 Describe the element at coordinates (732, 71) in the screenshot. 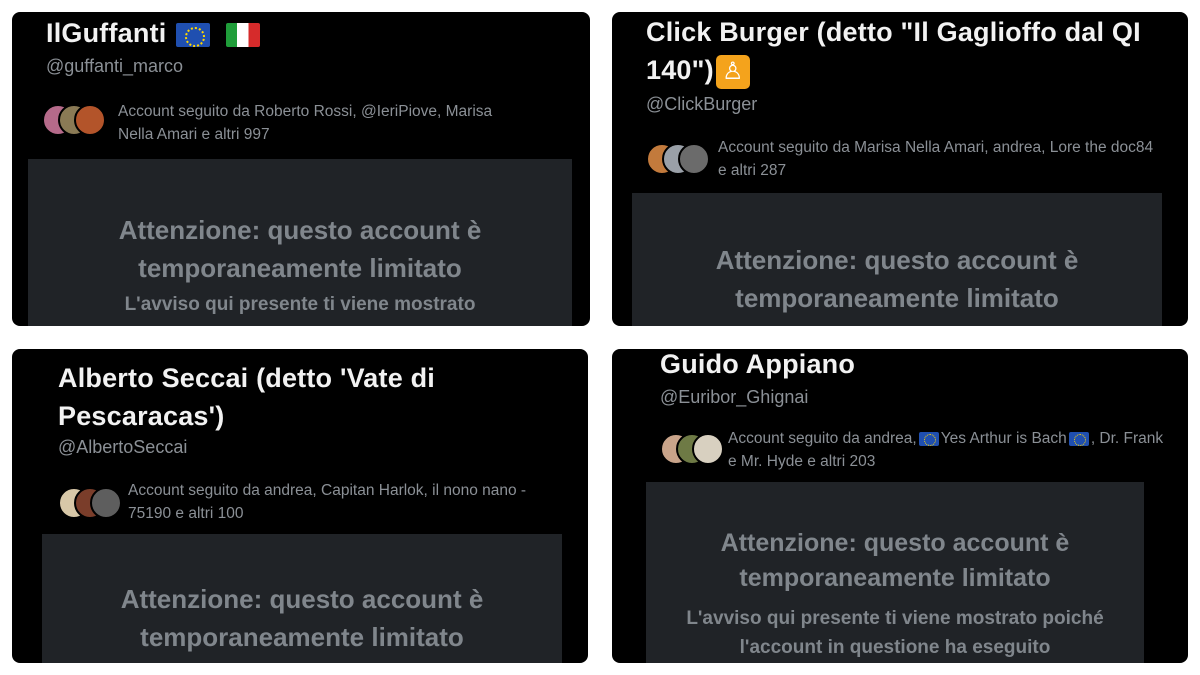

I see `person-emoji-icon: ♙` at that location.